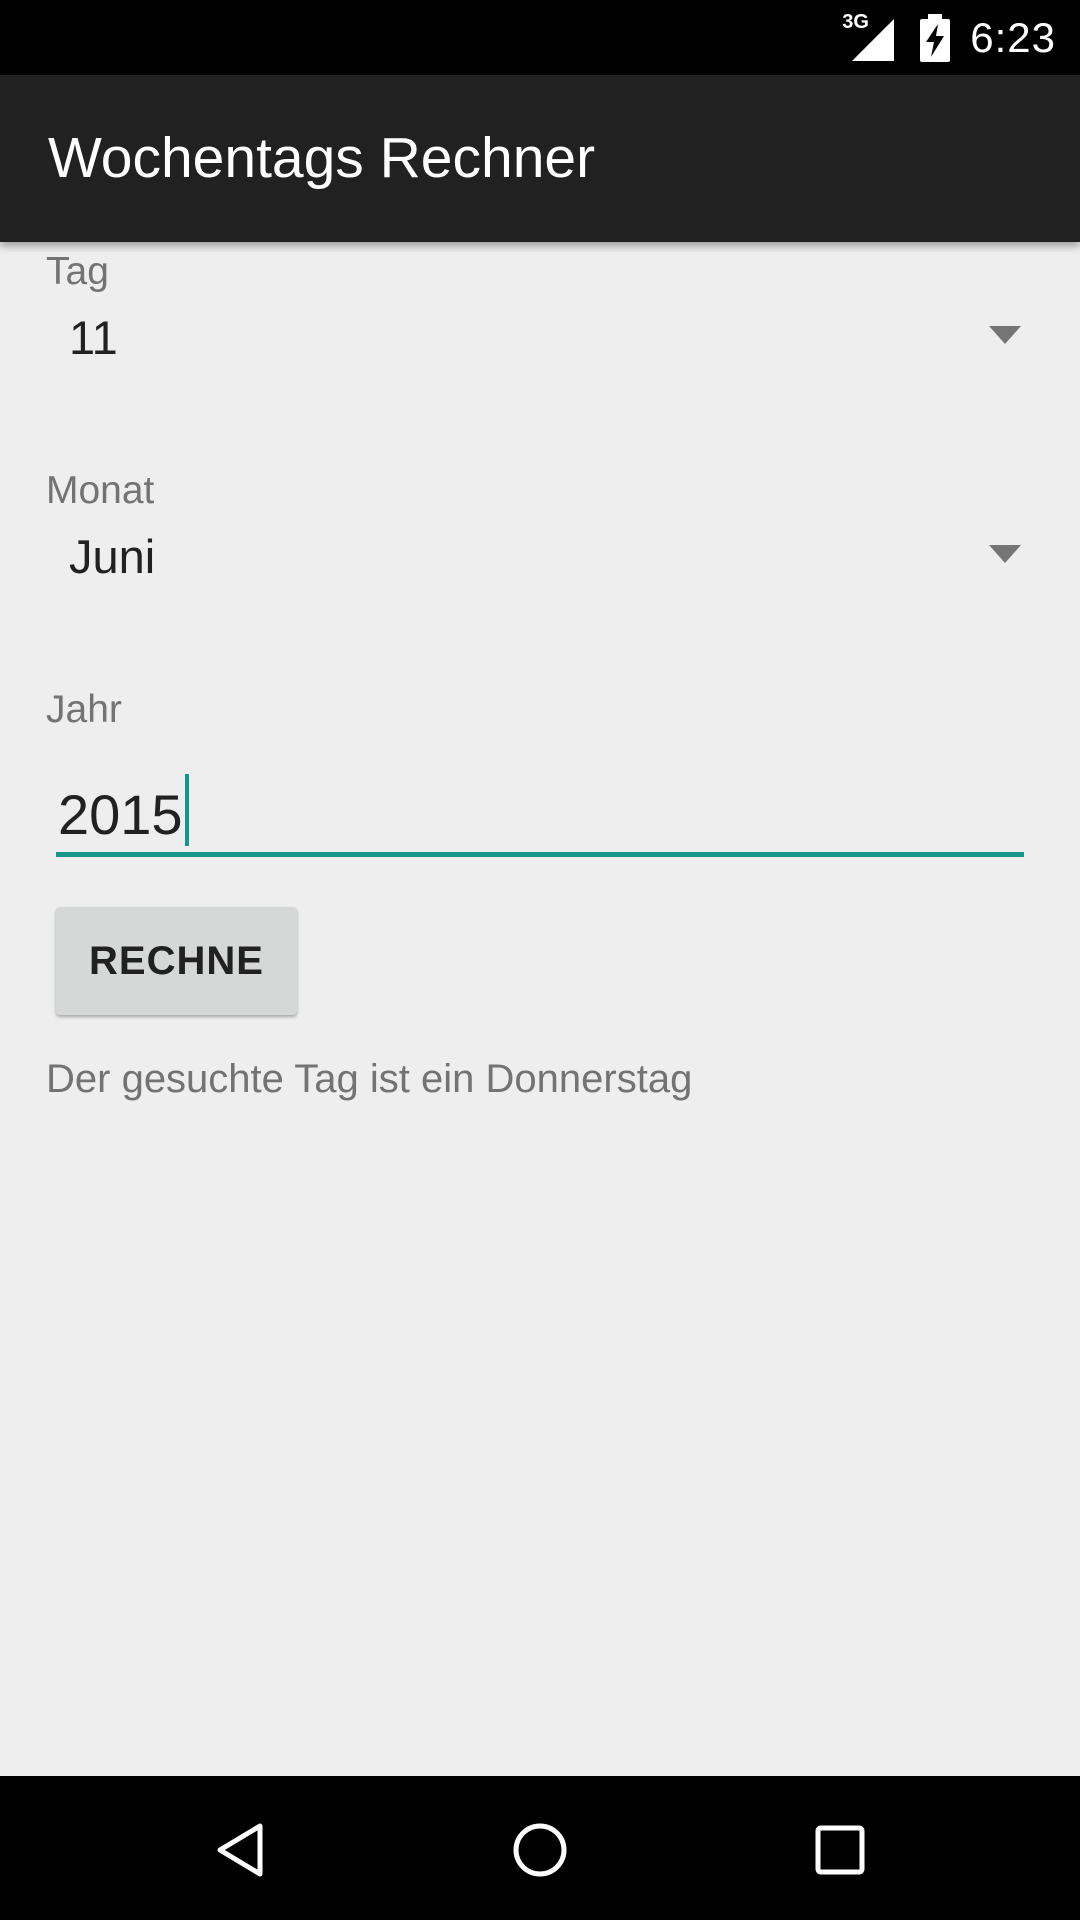 The height and width of the screenshot is (1920, 1080). I want to click on year-label: Jahr, so click(84, 709).